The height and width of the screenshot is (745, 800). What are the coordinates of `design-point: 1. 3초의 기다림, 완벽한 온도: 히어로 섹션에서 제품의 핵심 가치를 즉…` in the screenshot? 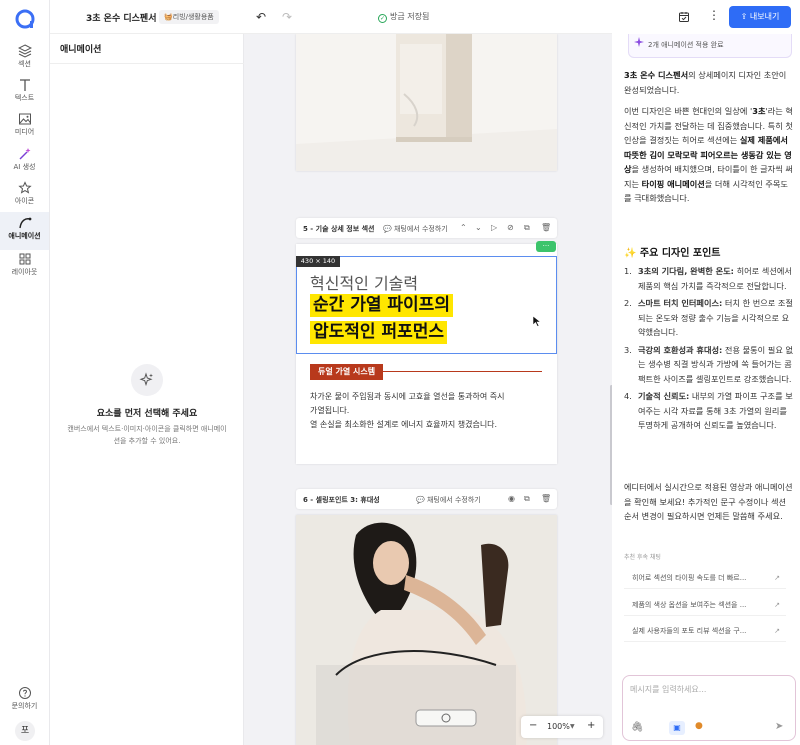 It's located at (708, 278).